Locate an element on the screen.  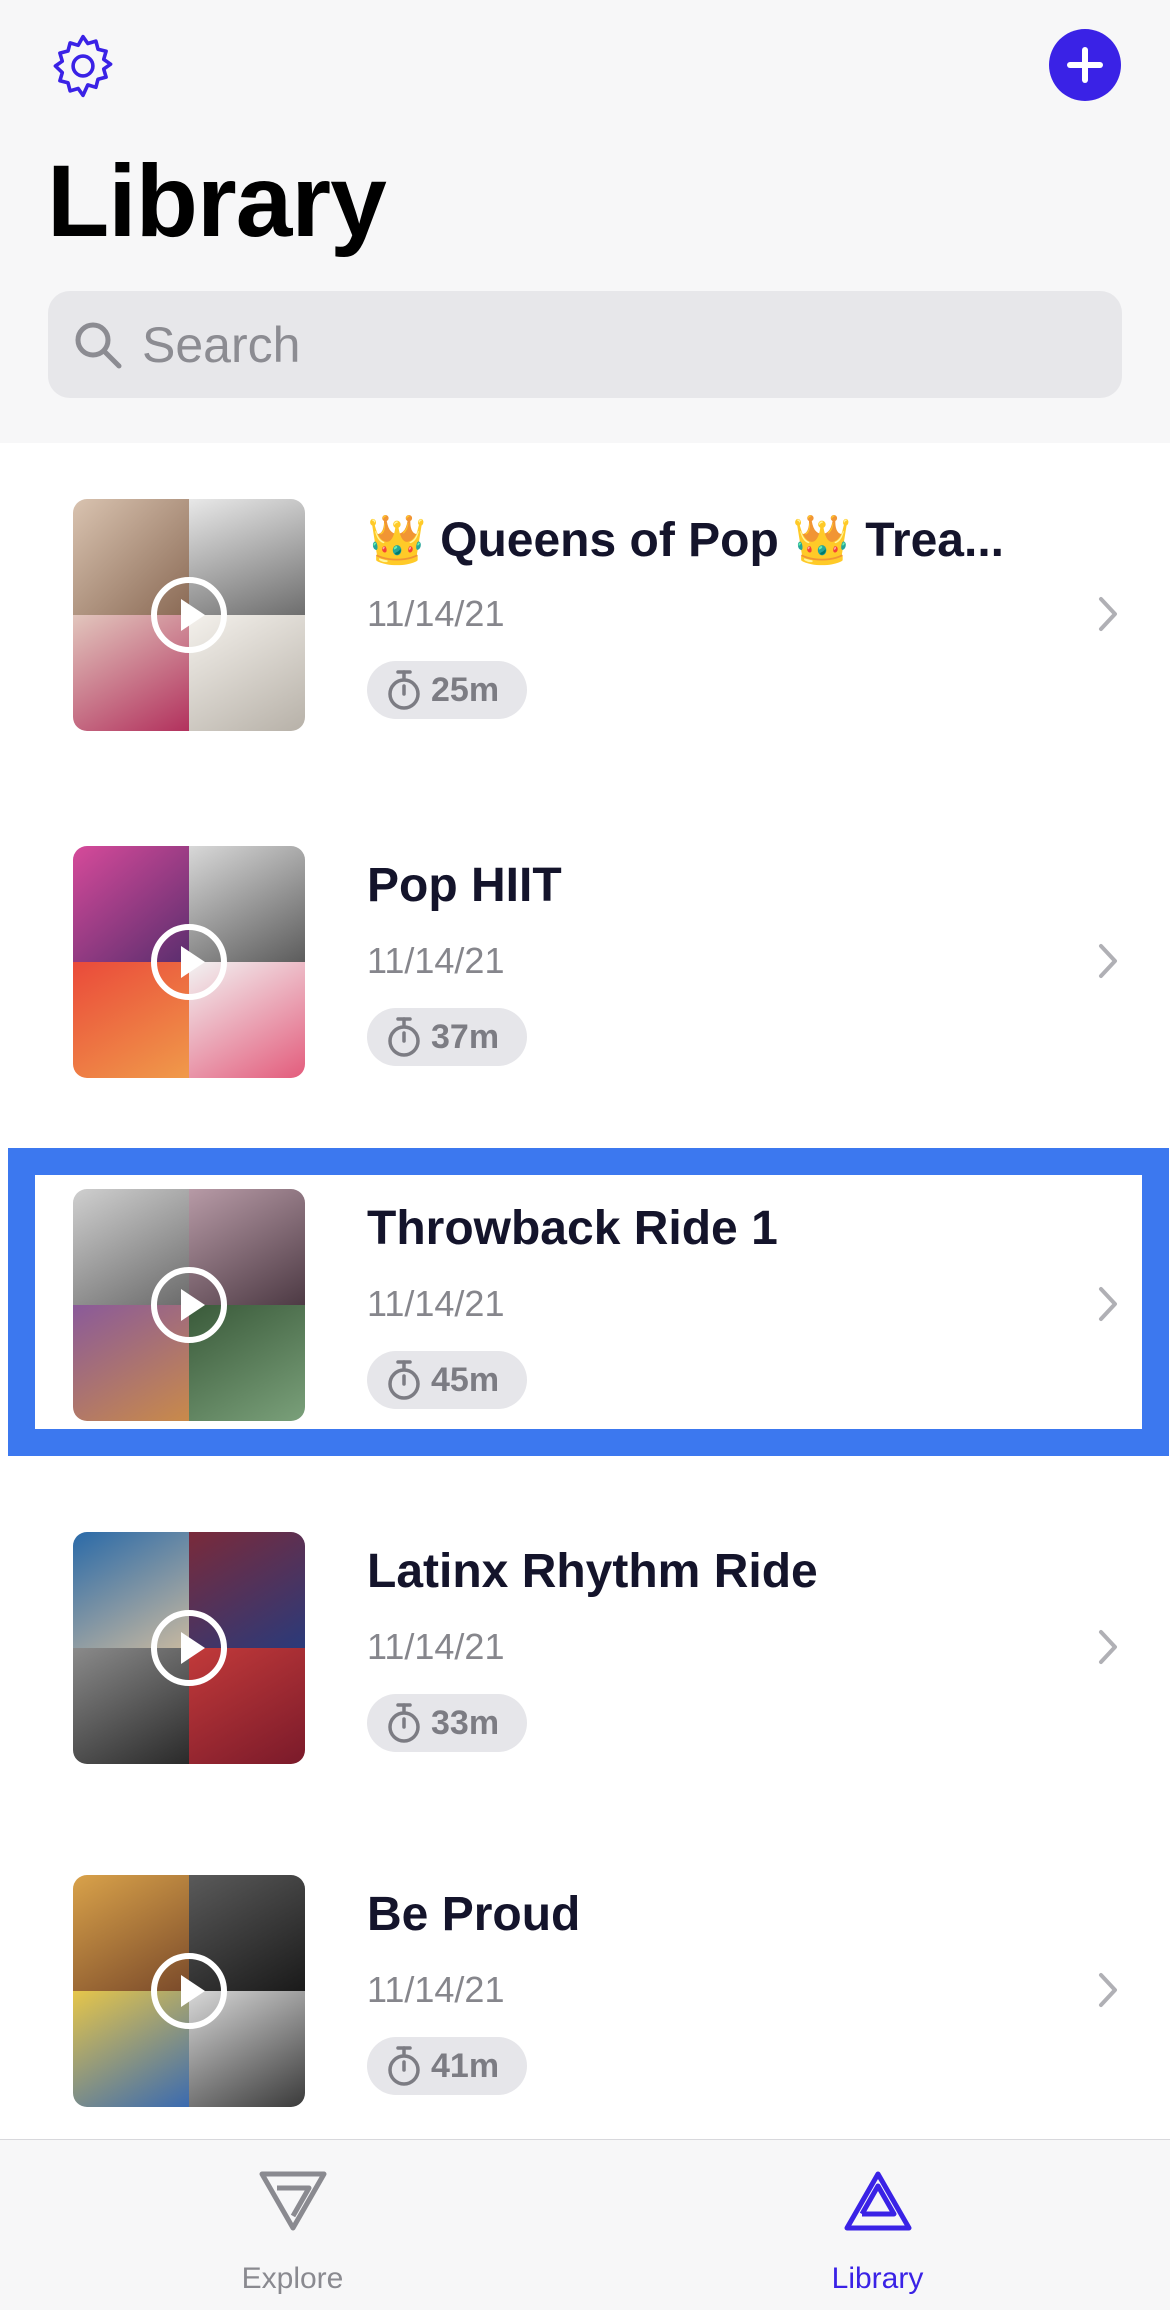
duration-badge: 41m is located at coordinates (447, 2066).